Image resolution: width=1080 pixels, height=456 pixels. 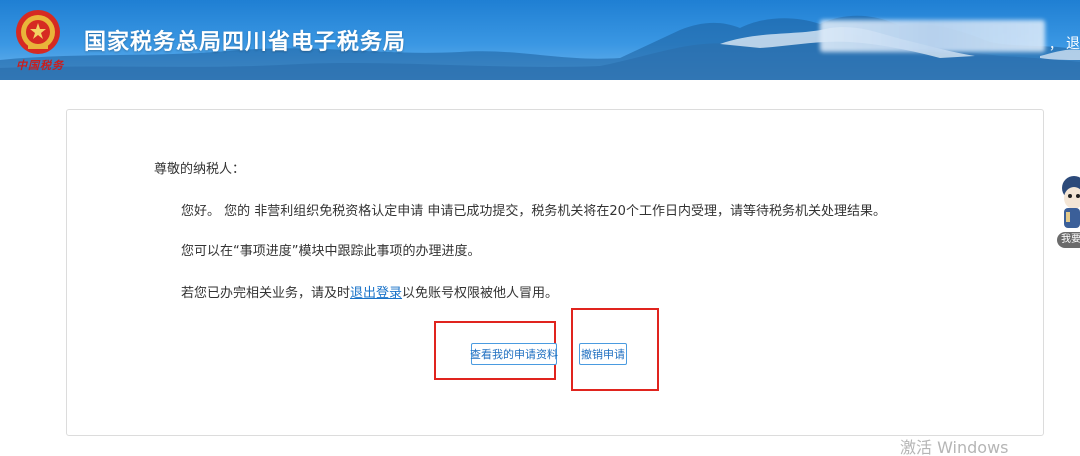 What do you see at coordinates (603, 354) in the screenshot?
I see `revoke-application-button: 撤销申请` at bounding box center [603, 354].